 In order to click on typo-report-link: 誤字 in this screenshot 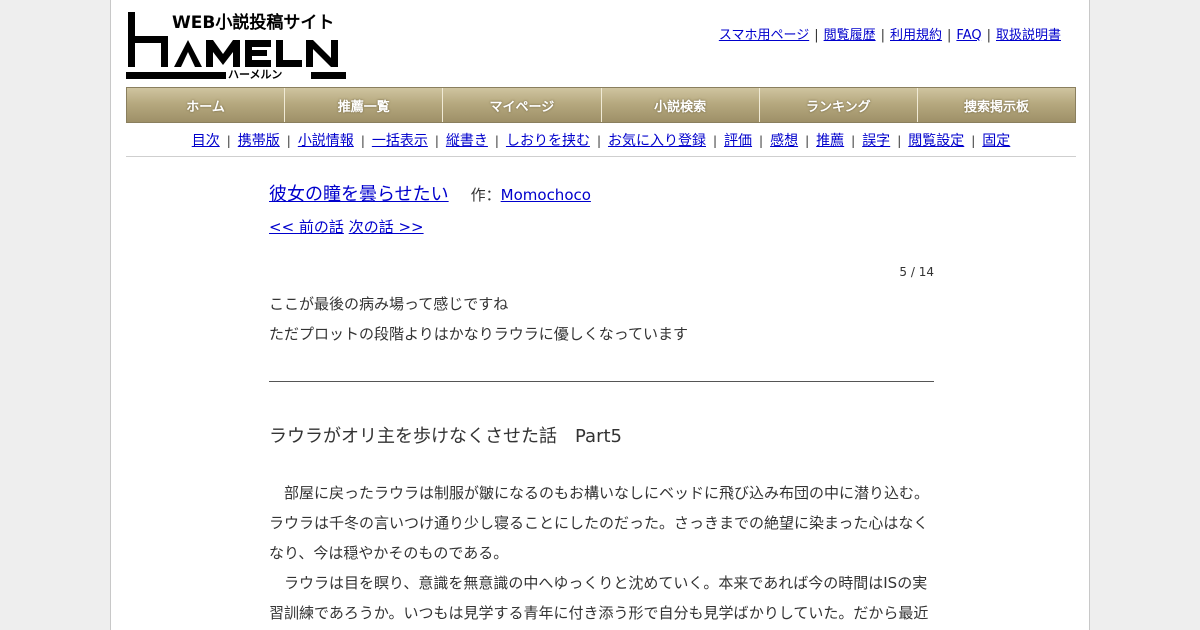, I will do `click(876, 141)`.